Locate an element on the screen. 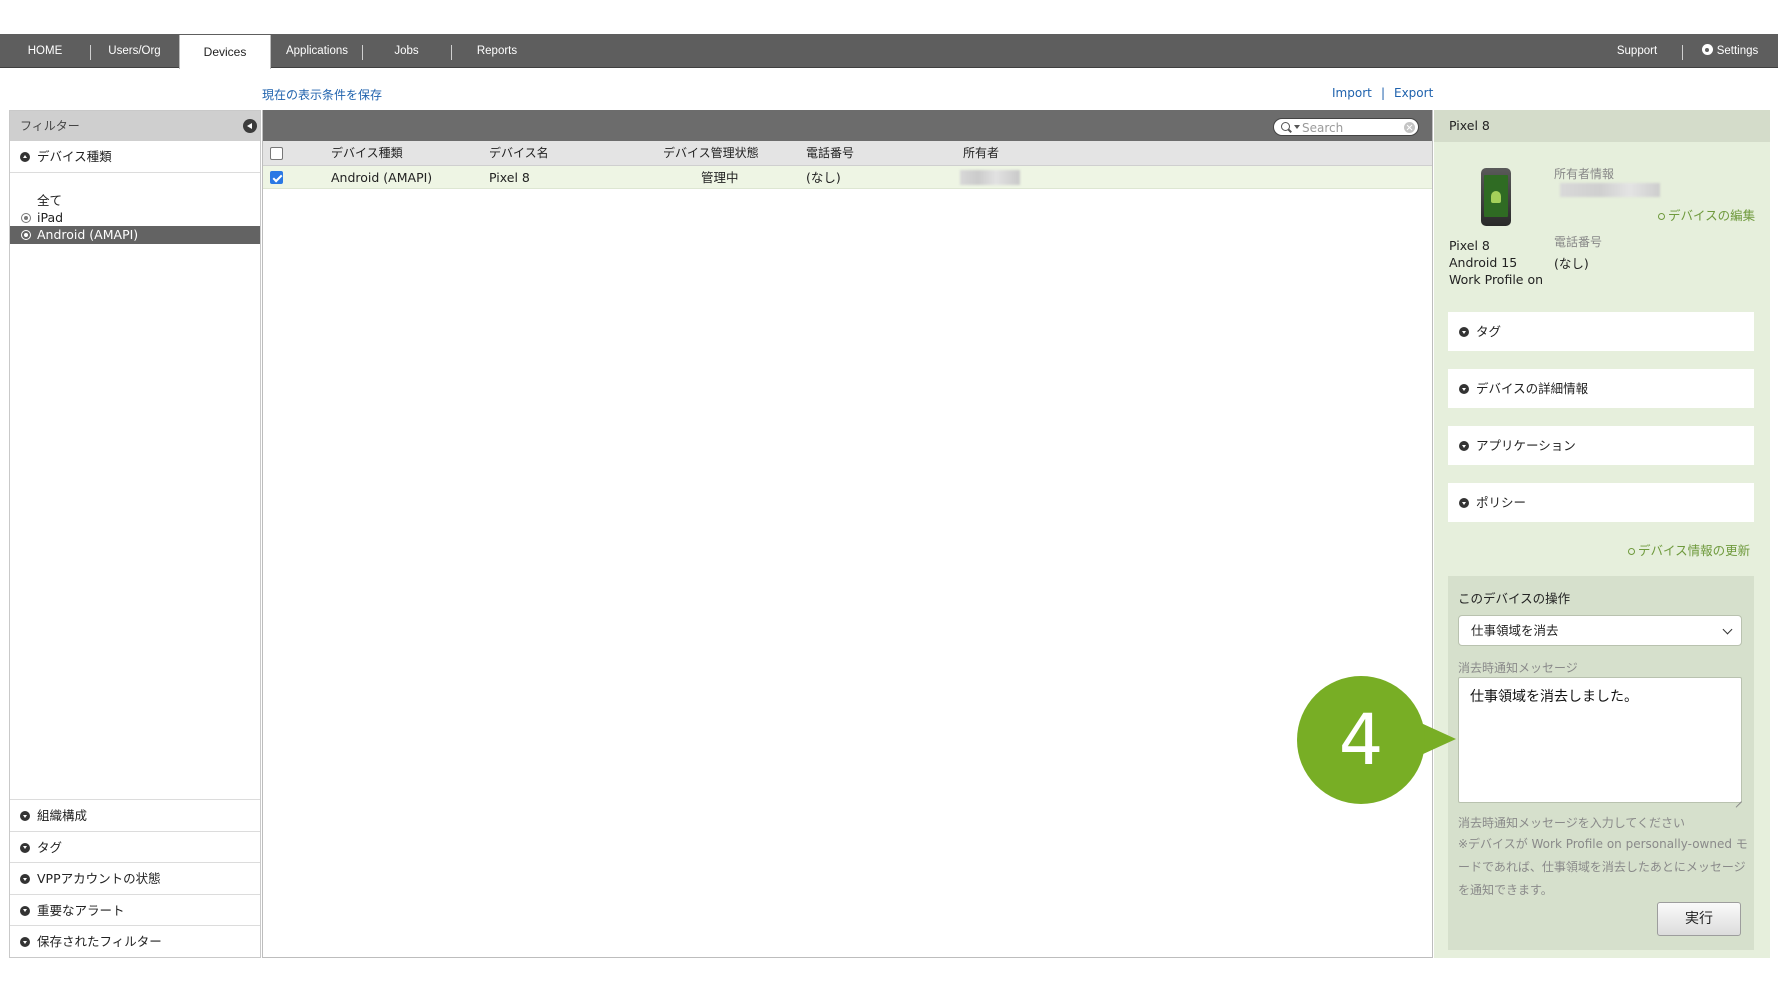  cell-device-type: Android (AMAPI) is located at coordinates (382, 177).